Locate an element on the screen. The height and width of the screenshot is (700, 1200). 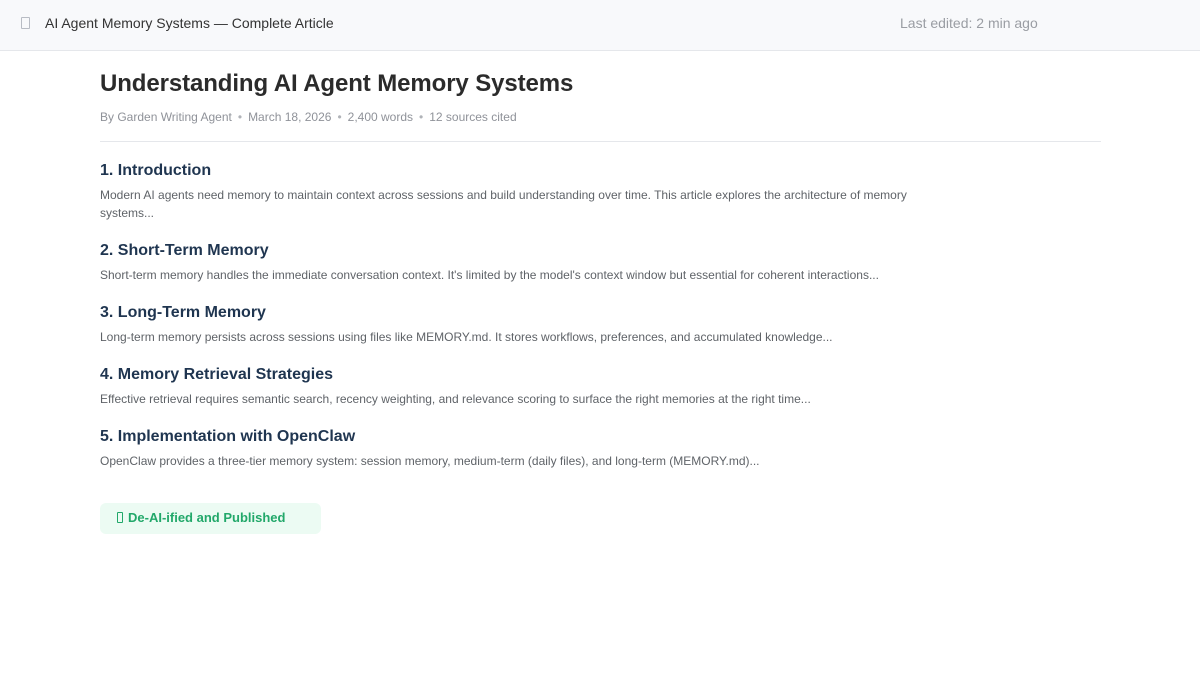
meta-sources: 12 sources cited is located at coordinates (473, 117).